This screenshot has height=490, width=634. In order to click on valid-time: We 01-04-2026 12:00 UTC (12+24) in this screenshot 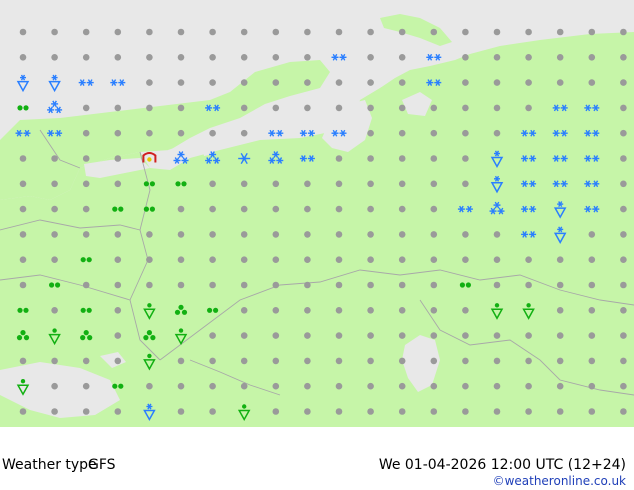, I will do `click(502, 465)`.